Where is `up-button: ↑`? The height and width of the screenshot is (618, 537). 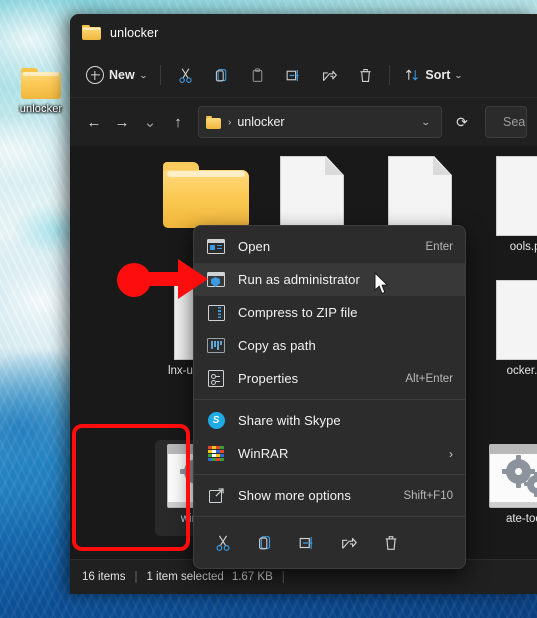
up-button: ↑ is located at coordinates (178, 122).